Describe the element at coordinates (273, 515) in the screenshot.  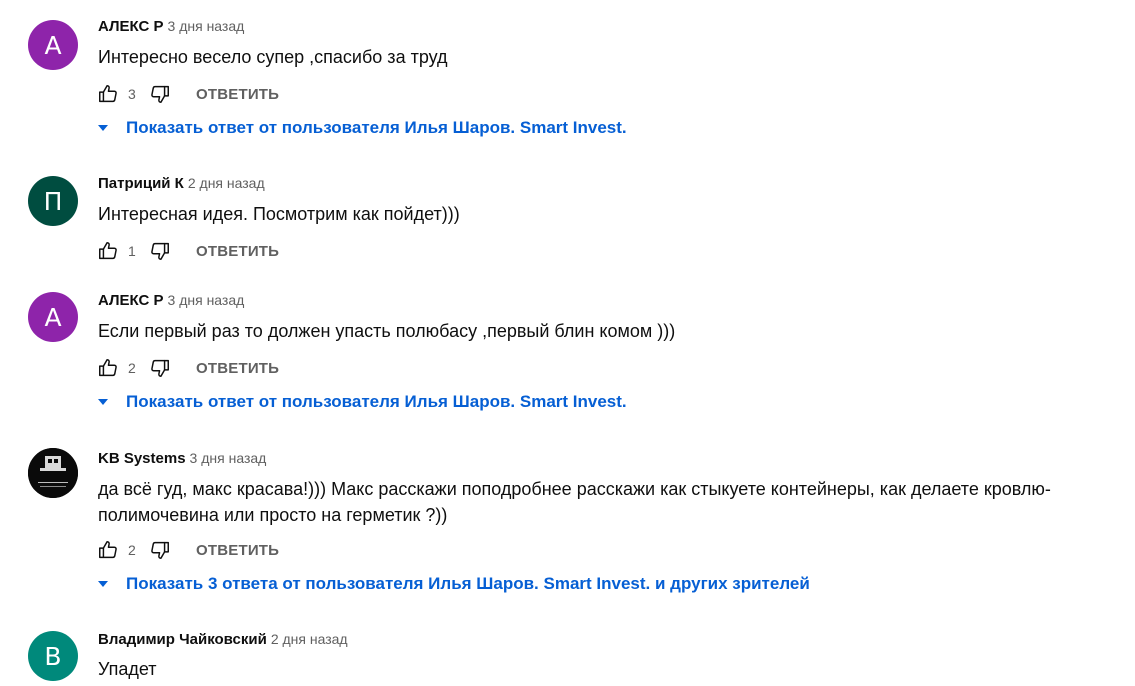
I see `comment-text-line: полимочевина или просто на герметик ?))` at that location.